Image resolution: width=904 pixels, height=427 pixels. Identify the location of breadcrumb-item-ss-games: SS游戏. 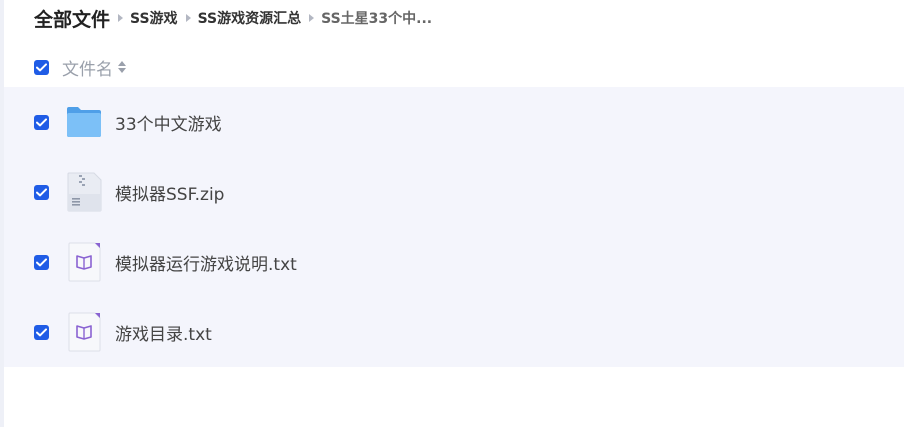
(154, 18).